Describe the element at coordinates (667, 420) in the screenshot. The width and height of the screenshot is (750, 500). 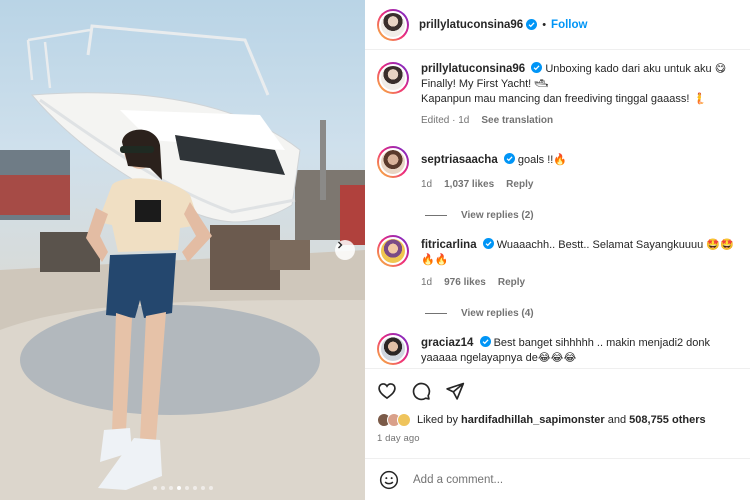
I see `likes-others-link: 508,755 others` at that location.